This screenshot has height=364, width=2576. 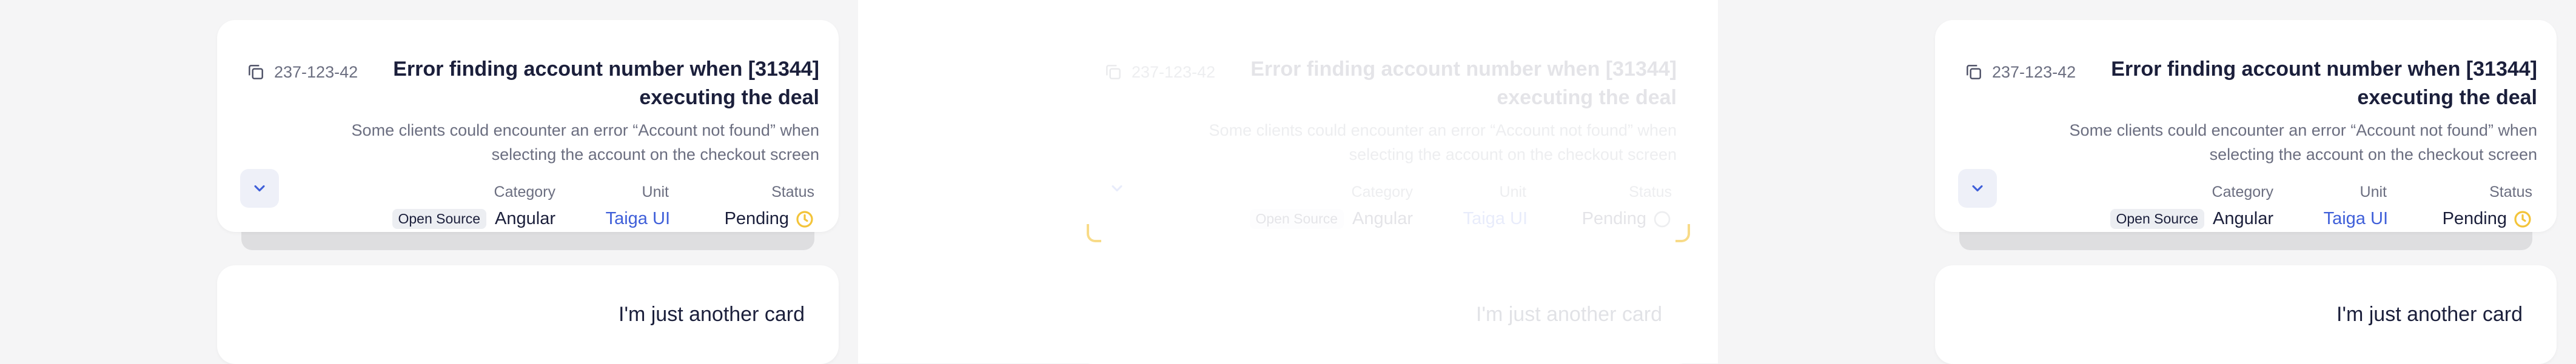 I want to click on loading-corner-left, so click(x=1094, y=233).